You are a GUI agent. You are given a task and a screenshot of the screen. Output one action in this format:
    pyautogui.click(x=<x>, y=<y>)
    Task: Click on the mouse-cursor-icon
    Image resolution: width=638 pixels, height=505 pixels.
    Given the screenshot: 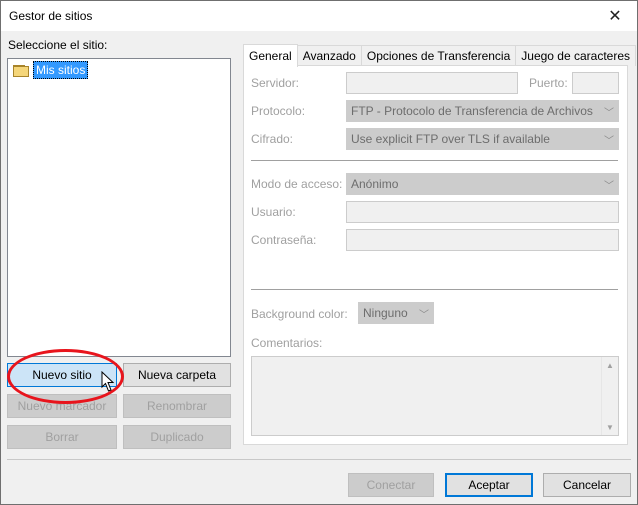 What is the action you would take?
    pyautogui.click(x=108, y=381)
    